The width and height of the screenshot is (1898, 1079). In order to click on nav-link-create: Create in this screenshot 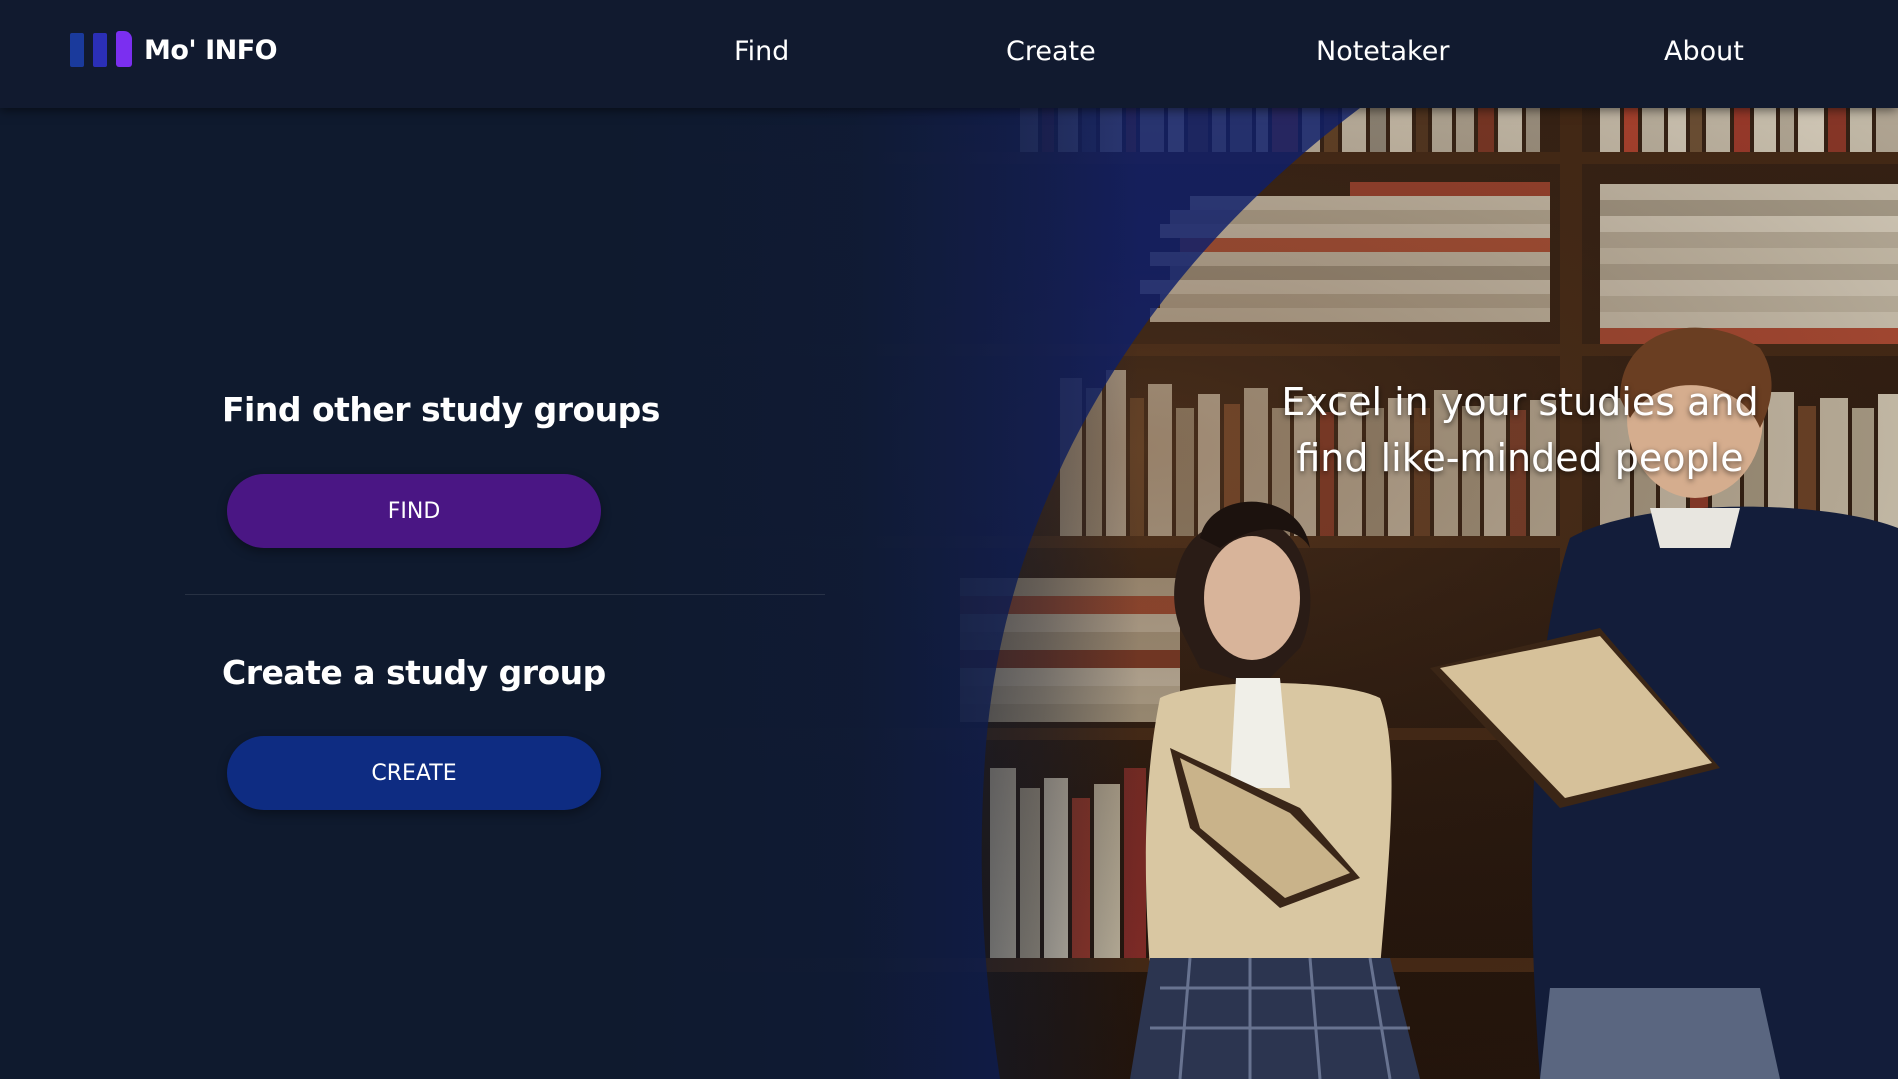, I will do `click(1051, 51)`.